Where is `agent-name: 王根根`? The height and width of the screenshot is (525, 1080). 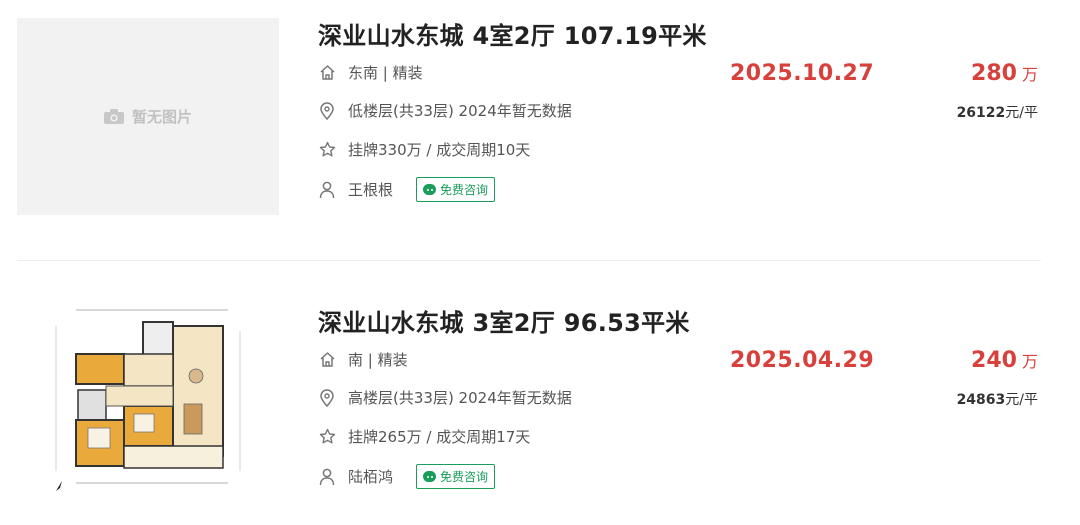 agent-name: 王根根 is located at coordinates (370, 189).